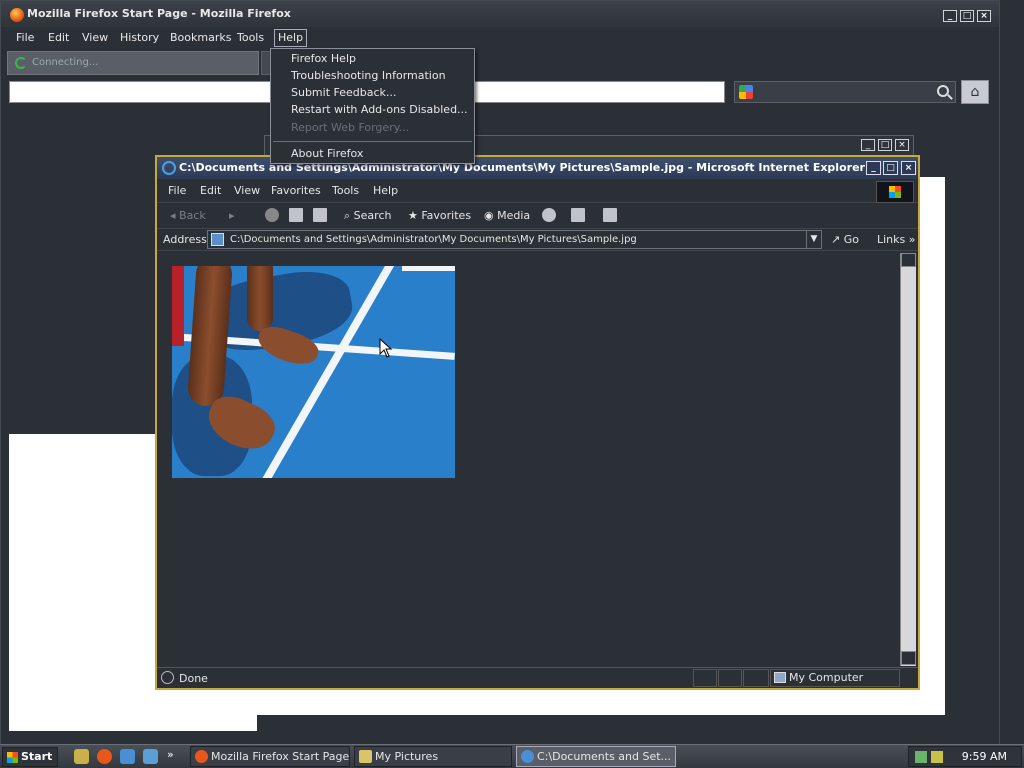  What do you see at coordinates (81, 756) in the screenshot?
I see `show-desktop-icon` at bounding box center [81, 756].